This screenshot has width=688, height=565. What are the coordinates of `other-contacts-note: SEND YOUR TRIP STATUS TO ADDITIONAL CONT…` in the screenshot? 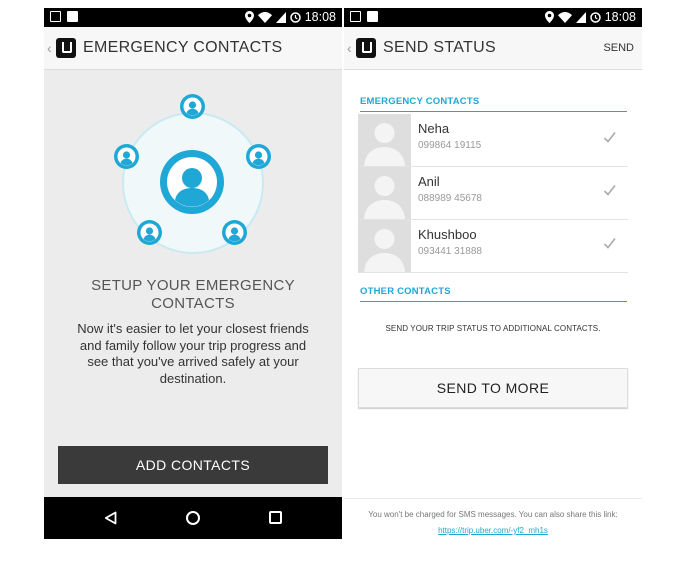 It's located at (493, 328).